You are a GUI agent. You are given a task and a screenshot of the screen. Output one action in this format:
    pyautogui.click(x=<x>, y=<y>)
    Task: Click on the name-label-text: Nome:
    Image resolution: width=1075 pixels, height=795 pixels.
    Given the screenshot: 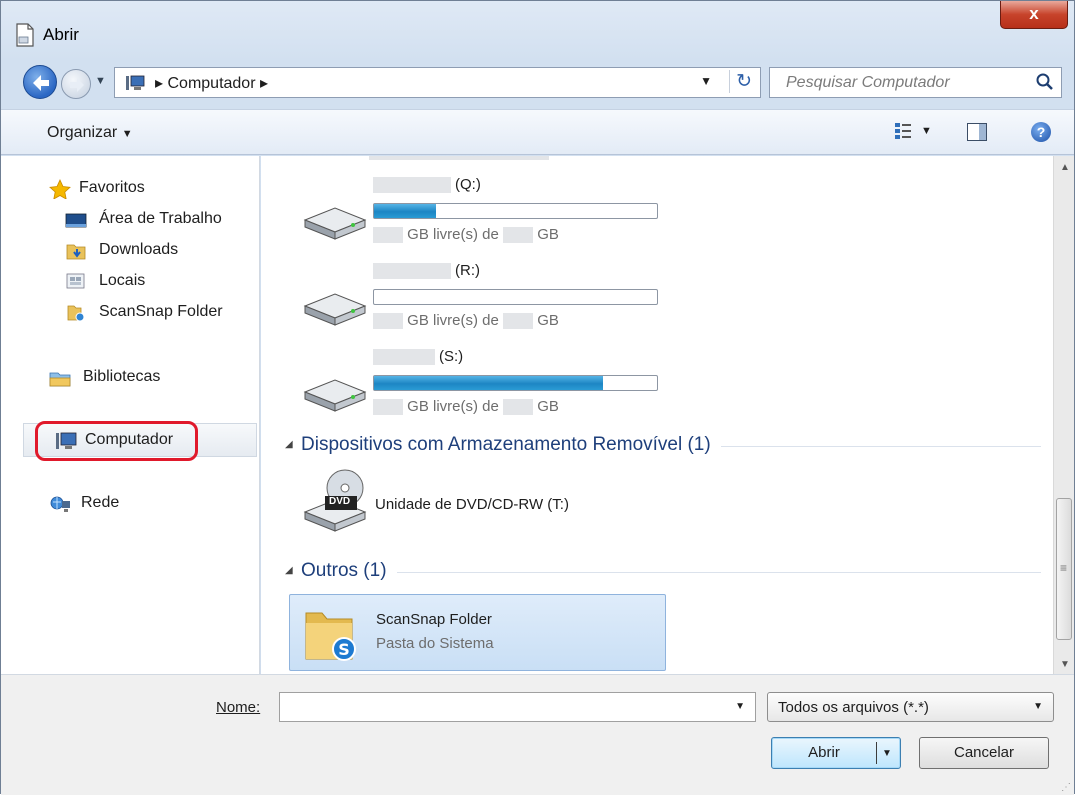 What is the action you would take?
    pyautogui.click(x=238, y=707)
    